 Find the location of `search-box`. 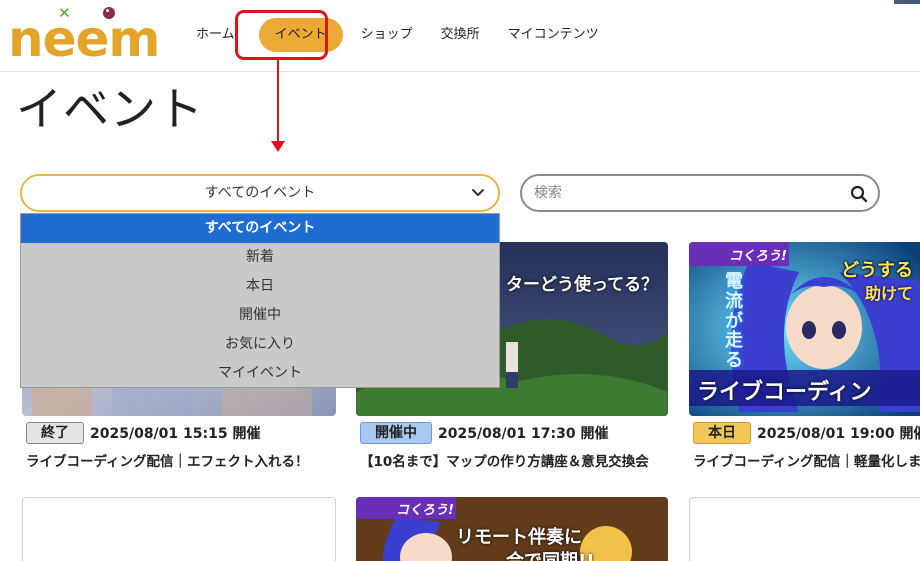

search-box is located at coordinates (700, 193).